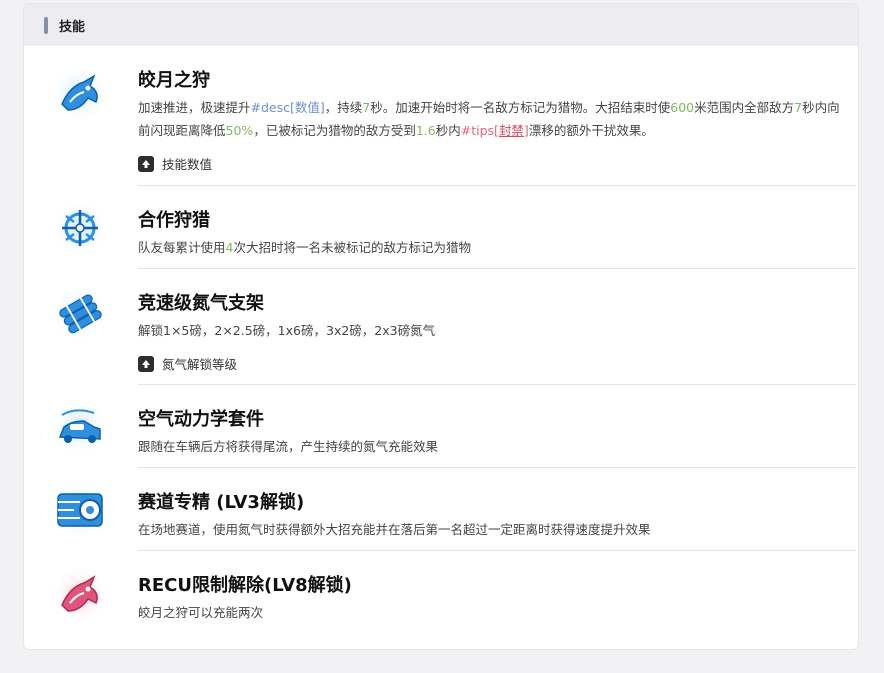  Describe the element at coordinates (441, 596) in the screenshot. I see `skill-item: RECU限制解除(LV8解锁) 皎月之狩可以充能两次` at that location.